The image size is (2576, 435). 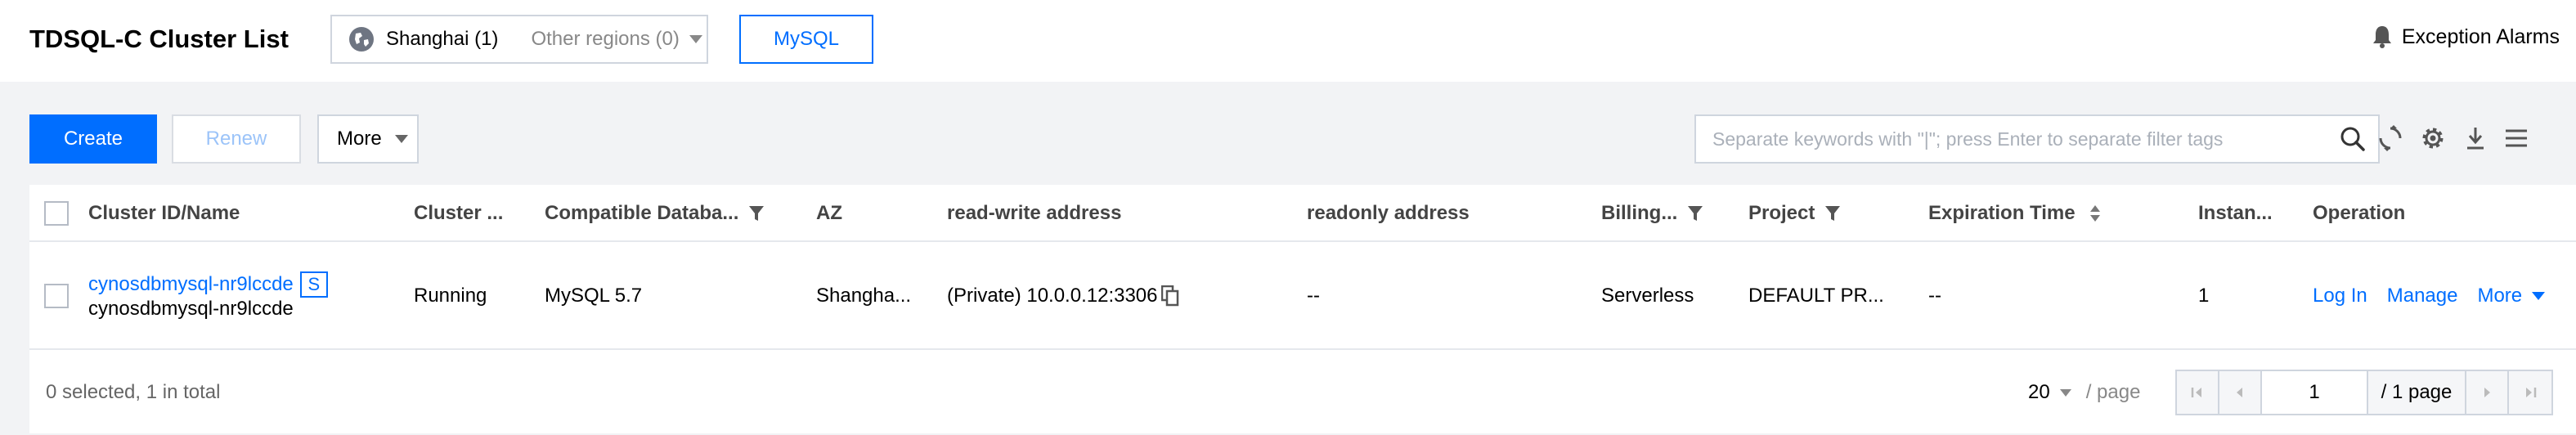 What do you see at coordinates (2315, 392) in the screenshot?
I see `current-page-input: 1` at bounding box center [2315, 392].